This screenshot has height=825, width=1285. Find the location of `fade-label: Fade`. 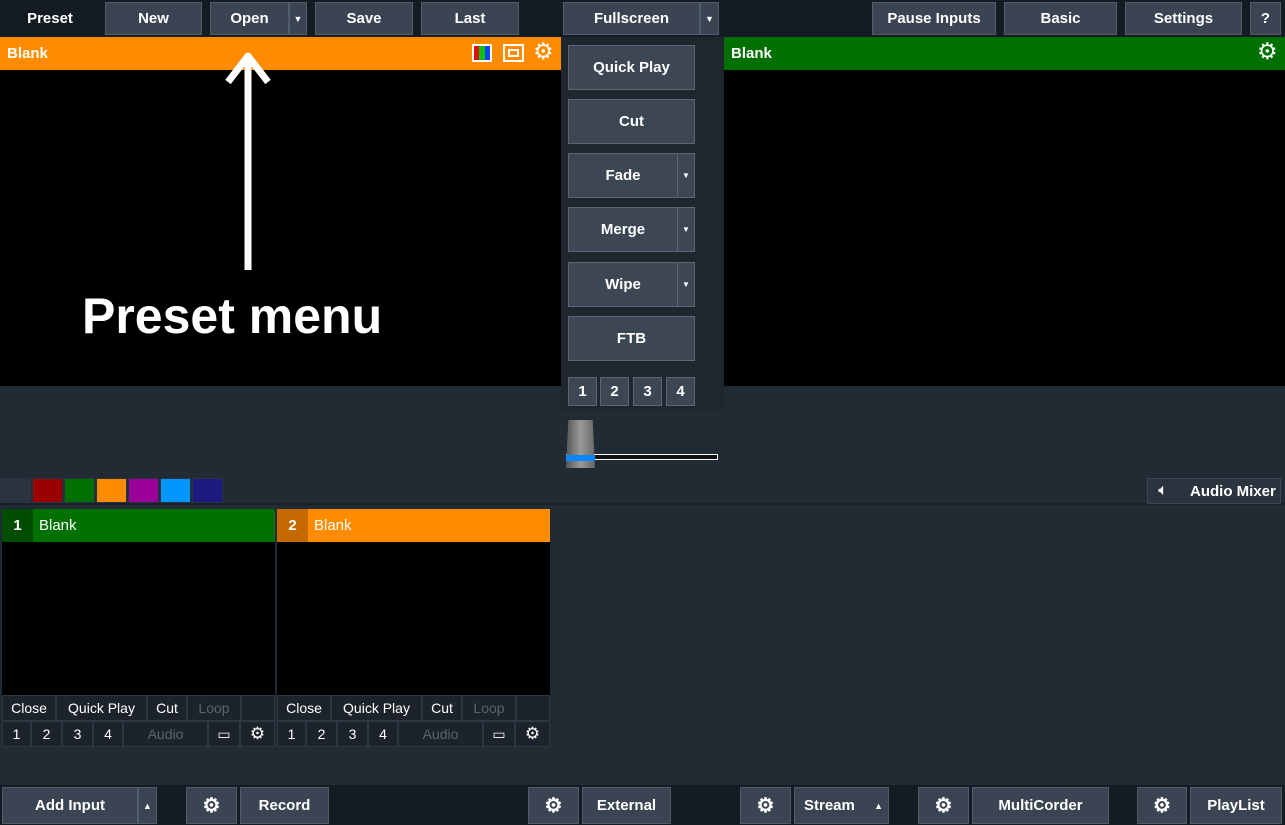

fade-label: Fade is located at coordinates (623, 175).